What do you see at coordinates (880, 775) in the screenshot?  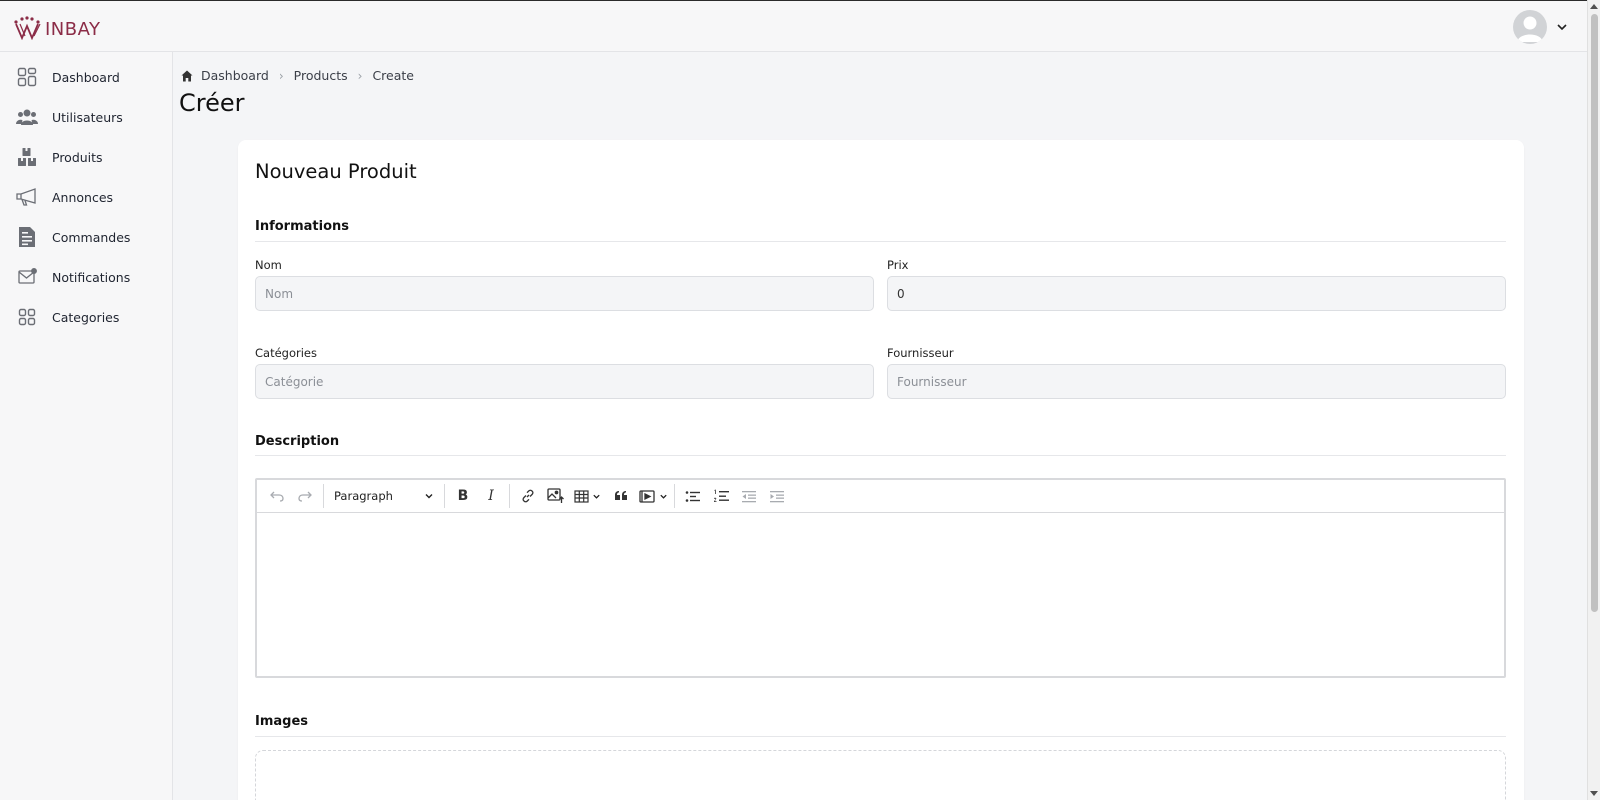 I see `image-dropzone` at bounding box center [880, 775].